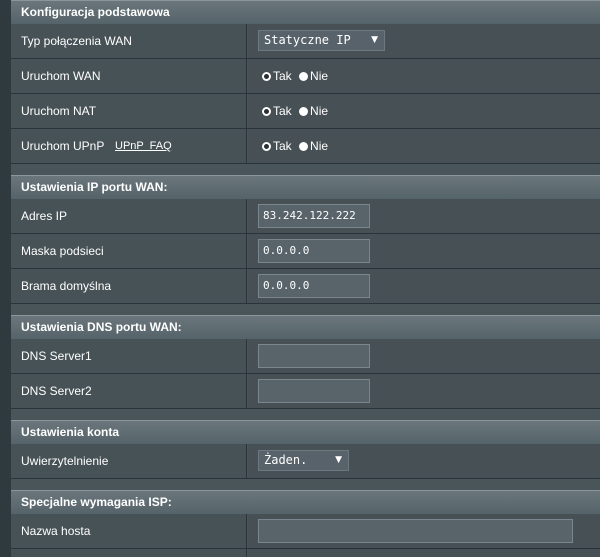 The height and width of the screenshot is (557, 600). Describe the element at coordinates (129, 391) in the screenshot. I see `dns-server2-label: DNS Server2` at that location.